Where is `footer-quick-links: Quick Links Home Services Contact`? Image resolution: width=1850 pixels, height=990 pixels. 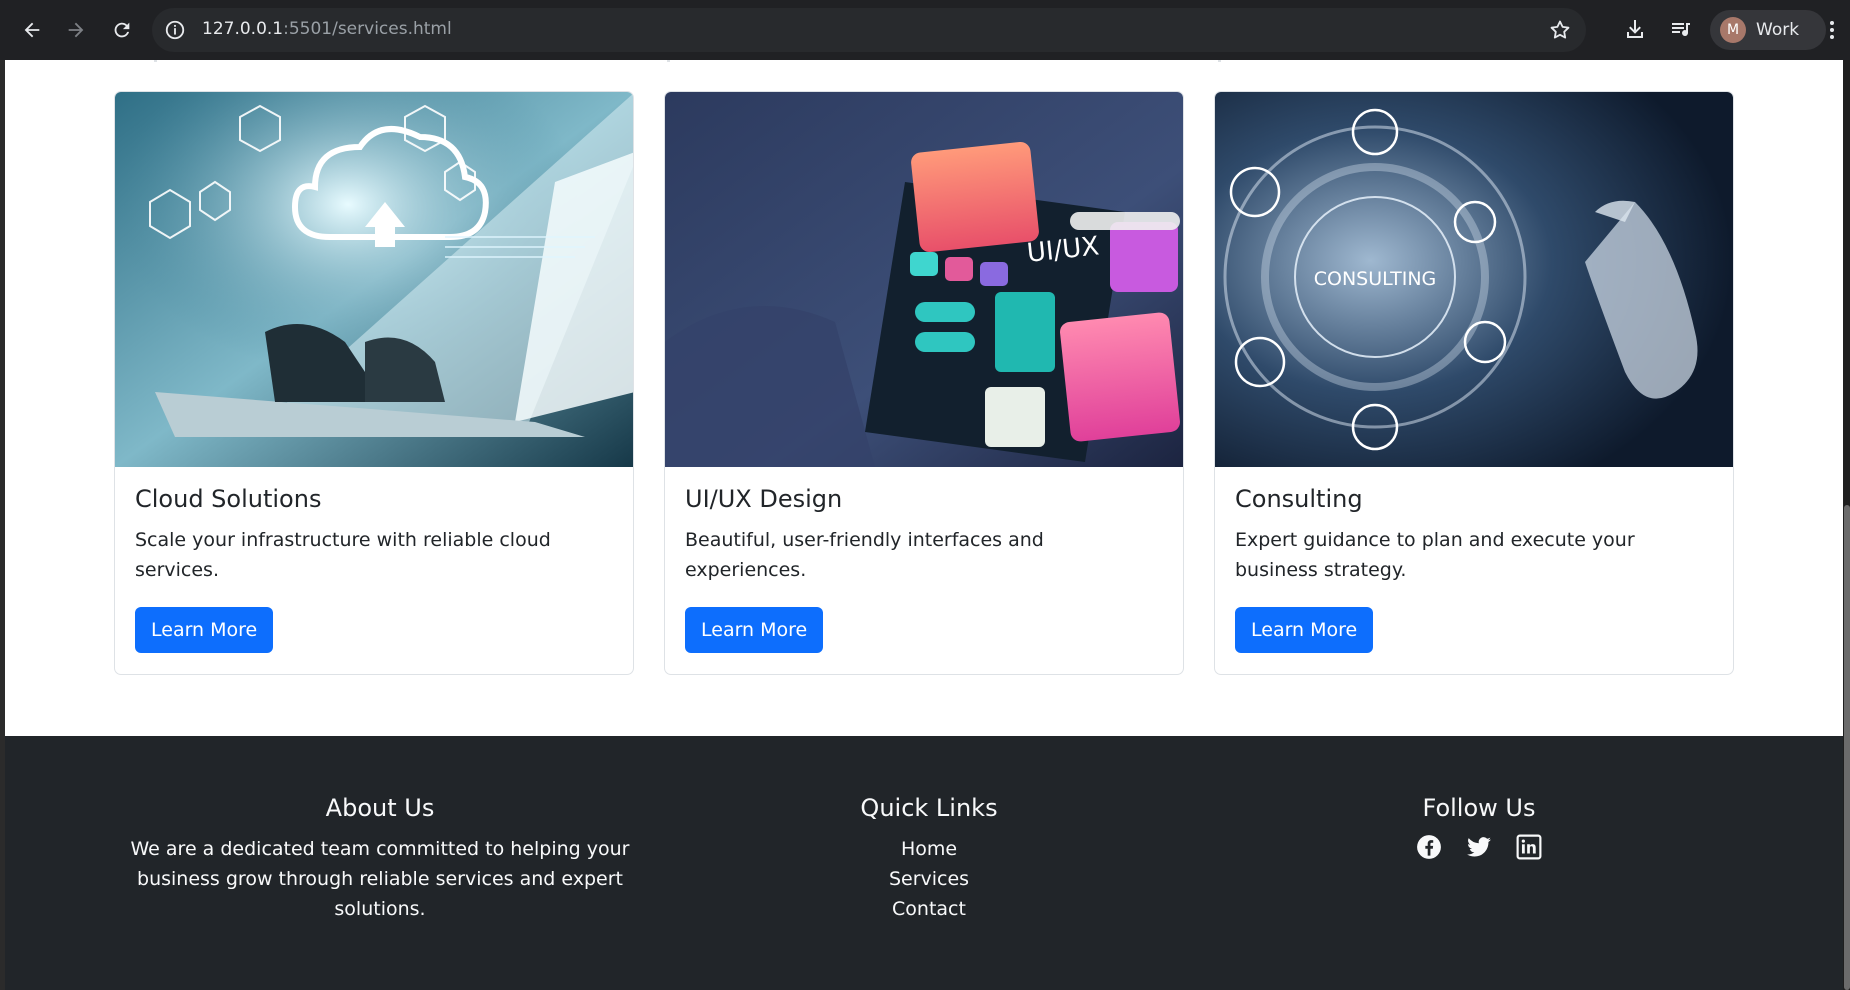 footer-quick-links: Quick Links Home Services Contact is located at coordinates (929, 830).